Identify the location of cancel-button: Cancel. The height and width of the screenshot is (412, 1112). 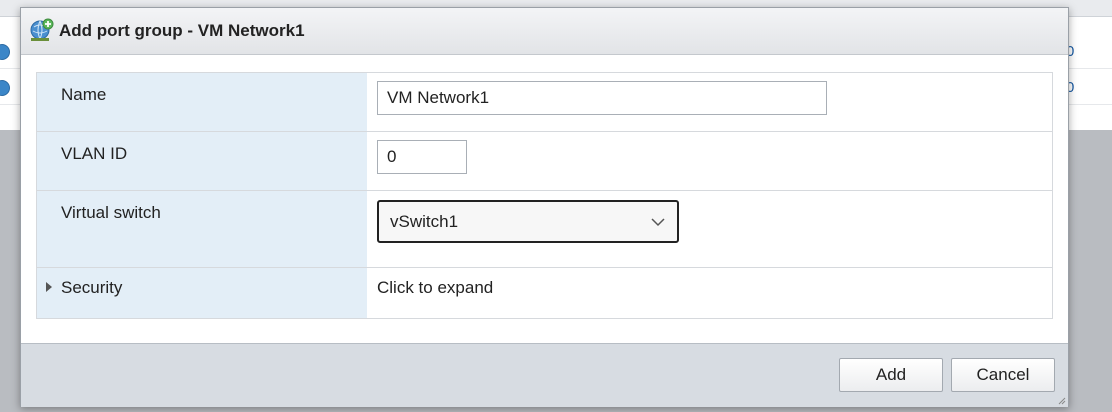
(1003, 375).